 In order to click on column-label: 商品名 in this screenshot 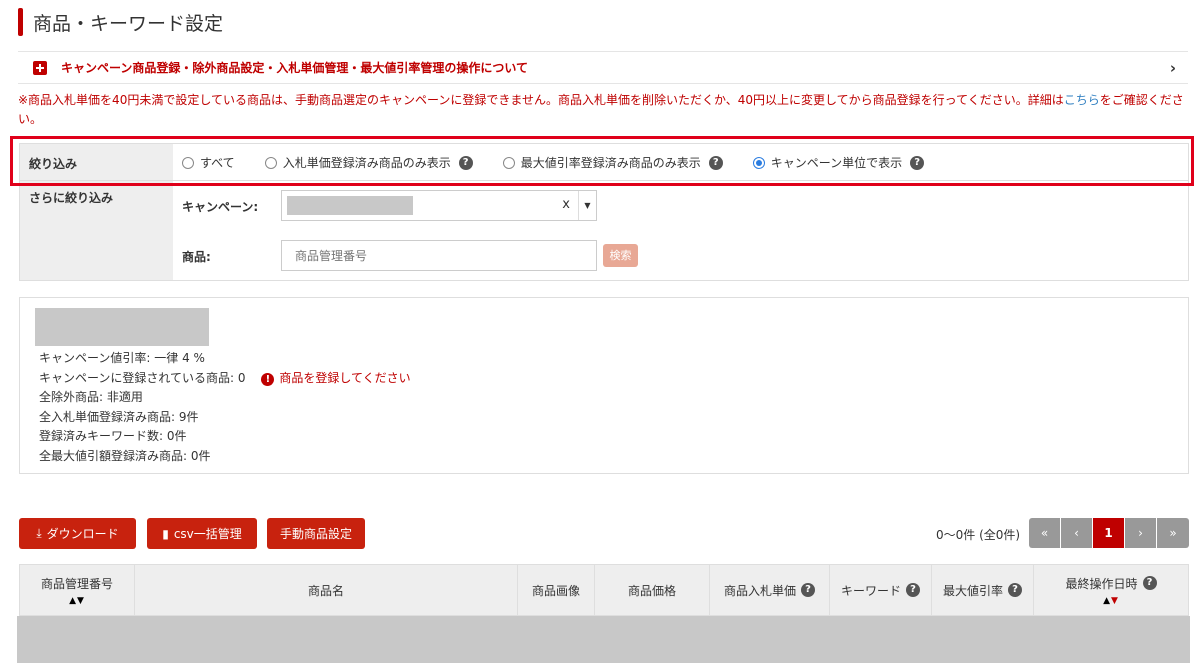, I will do `click(325, 590)`.